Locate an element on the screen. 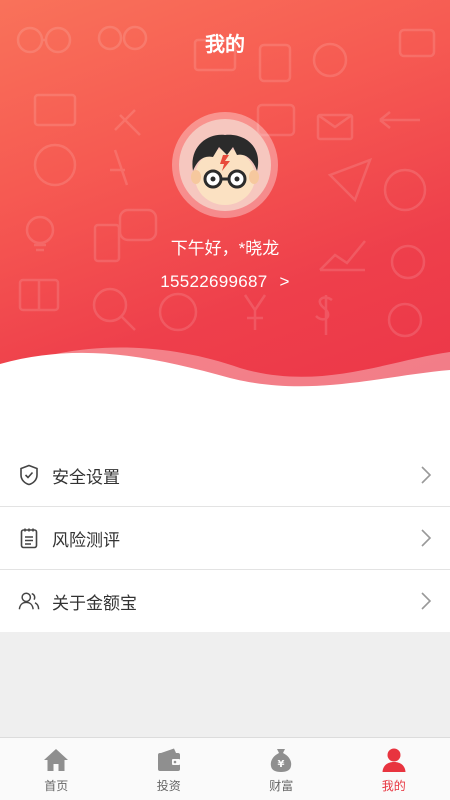 The height and width of the screenshot is (800, 450). wallet-icon is located at coordinates (168, 759).